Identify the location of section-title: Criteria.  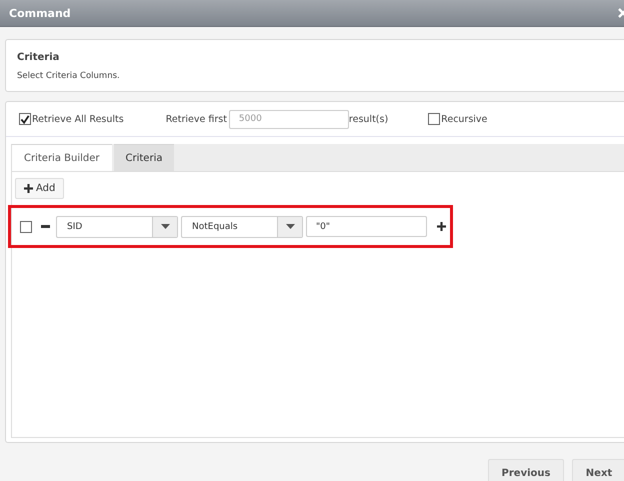
(38, 57).